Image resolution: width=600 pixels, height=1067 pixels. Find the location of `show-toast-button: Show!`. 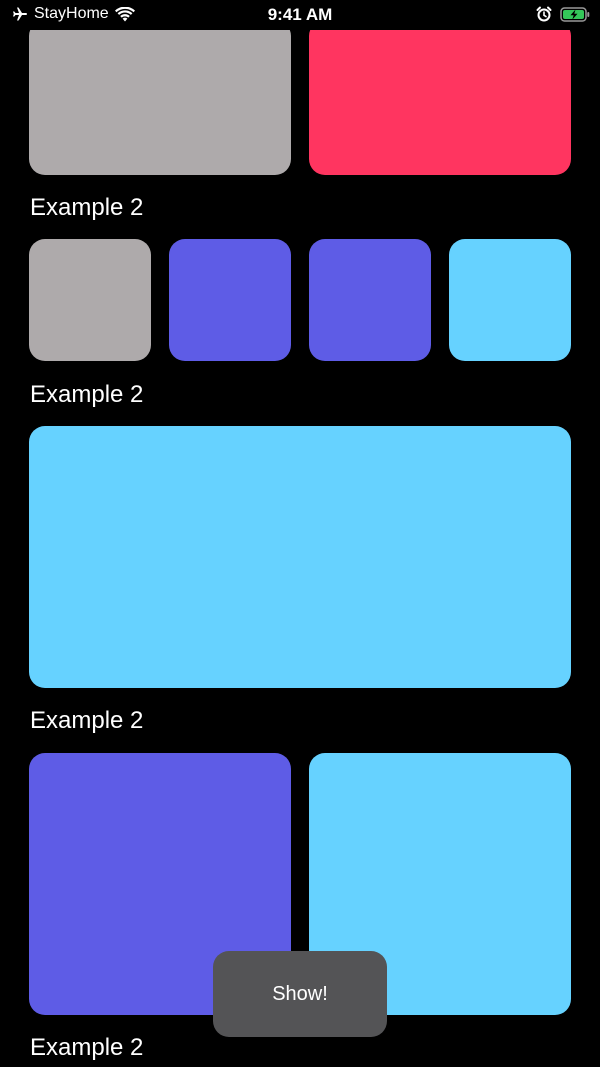

show-toast-button: Show! is located at coordinates (300, 994).